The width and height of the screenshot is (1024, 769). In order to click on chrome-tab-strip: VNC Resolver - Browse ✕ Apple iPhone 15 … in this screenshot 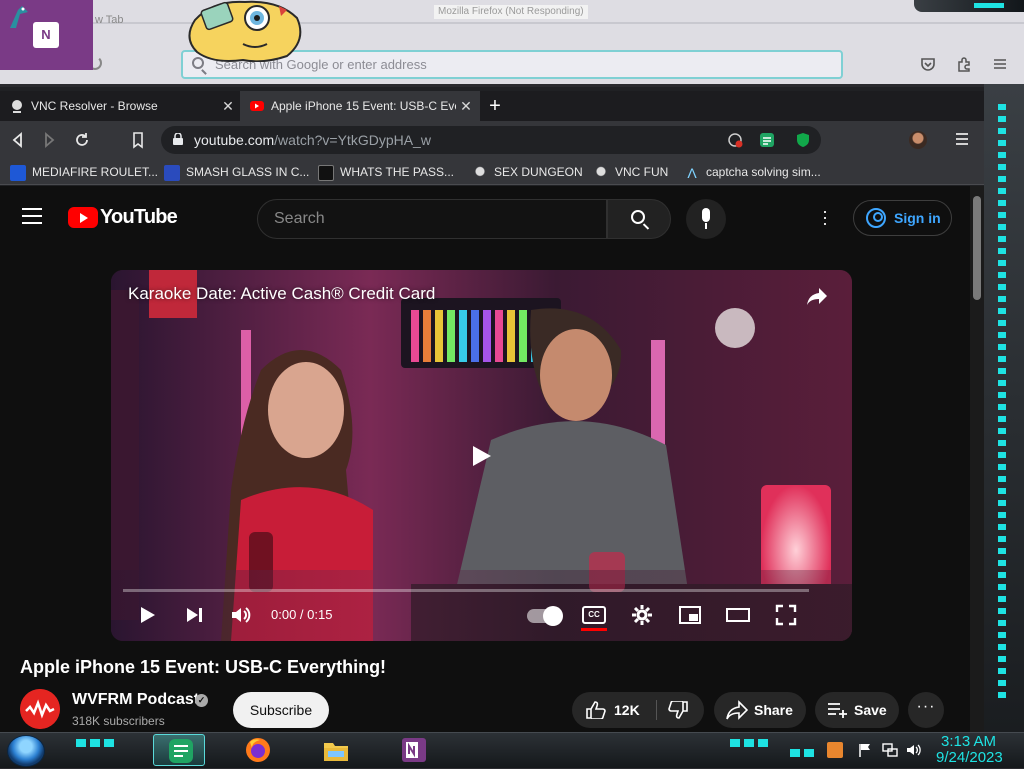, I will do `click(492, 106)`.